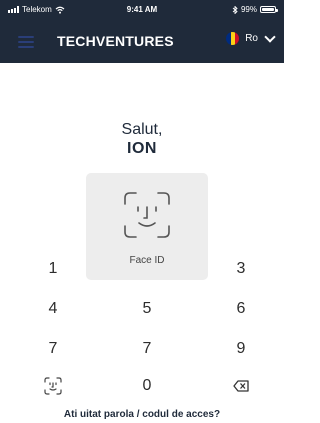 This screenshot has width=320, height=423. I want to click on app-header: TECHVENTURES Ro, so click(142, 41).